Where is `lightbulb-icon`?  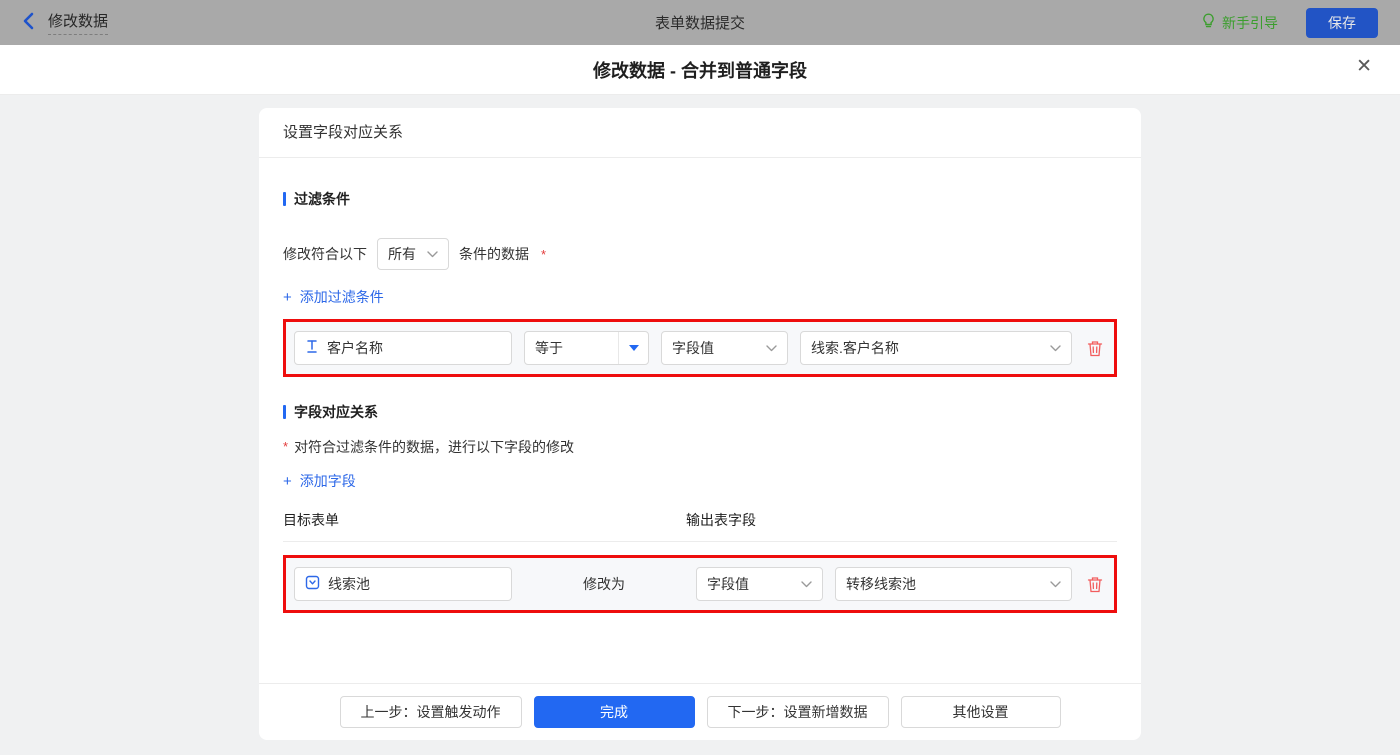
lightbulb-icon is located at coordinates (1208, 22).